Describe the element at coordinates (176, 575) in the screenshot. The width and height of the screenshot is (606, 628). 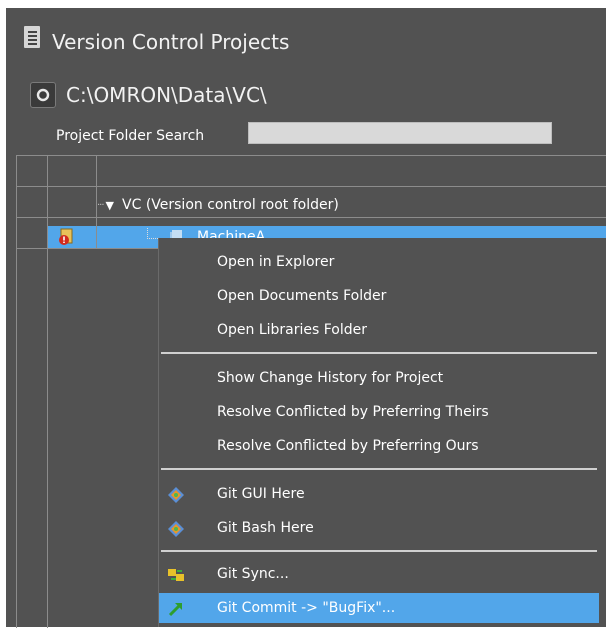
I see `git-sync-icon` at that location.